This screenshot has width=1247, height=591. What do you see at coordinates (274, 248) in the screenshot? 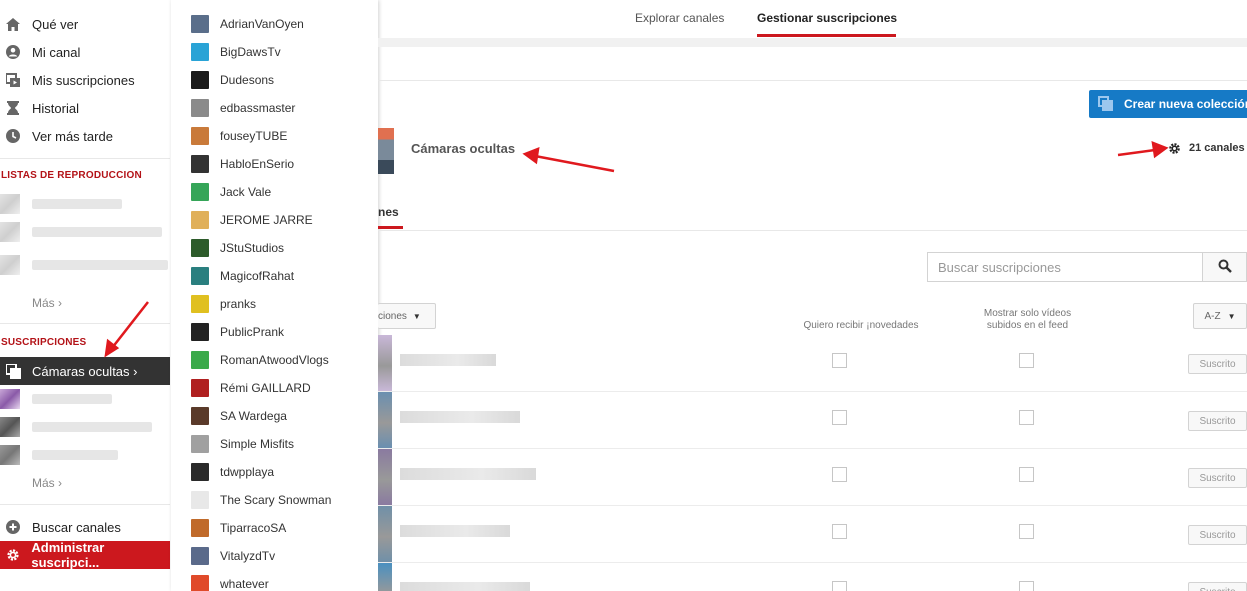
I see `channel-menu-item: JStuStudios` at bounding box center [274, 248].